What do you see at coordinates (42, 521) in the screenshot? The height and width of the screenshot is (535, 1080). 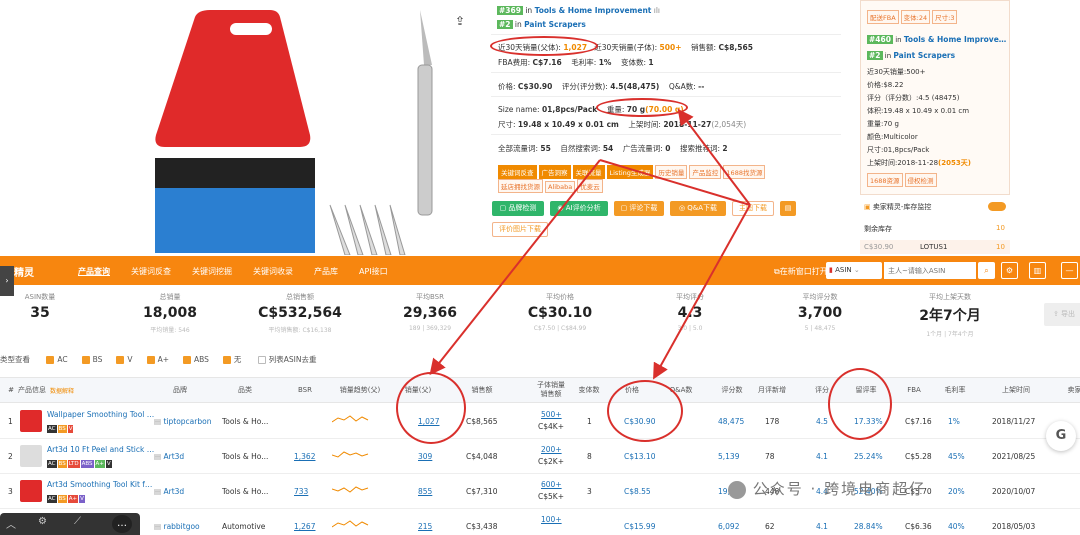 I see `settings-gear-icon: ⚙` at bounding box center [42, 521].